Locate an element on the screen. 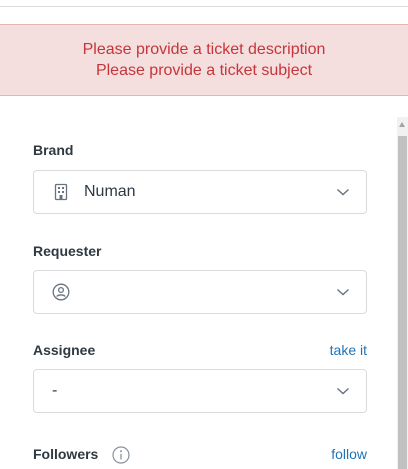 This screenshot has height=469, width=408. scroll-up-arrow-icon is located at coordinates (402, 124).